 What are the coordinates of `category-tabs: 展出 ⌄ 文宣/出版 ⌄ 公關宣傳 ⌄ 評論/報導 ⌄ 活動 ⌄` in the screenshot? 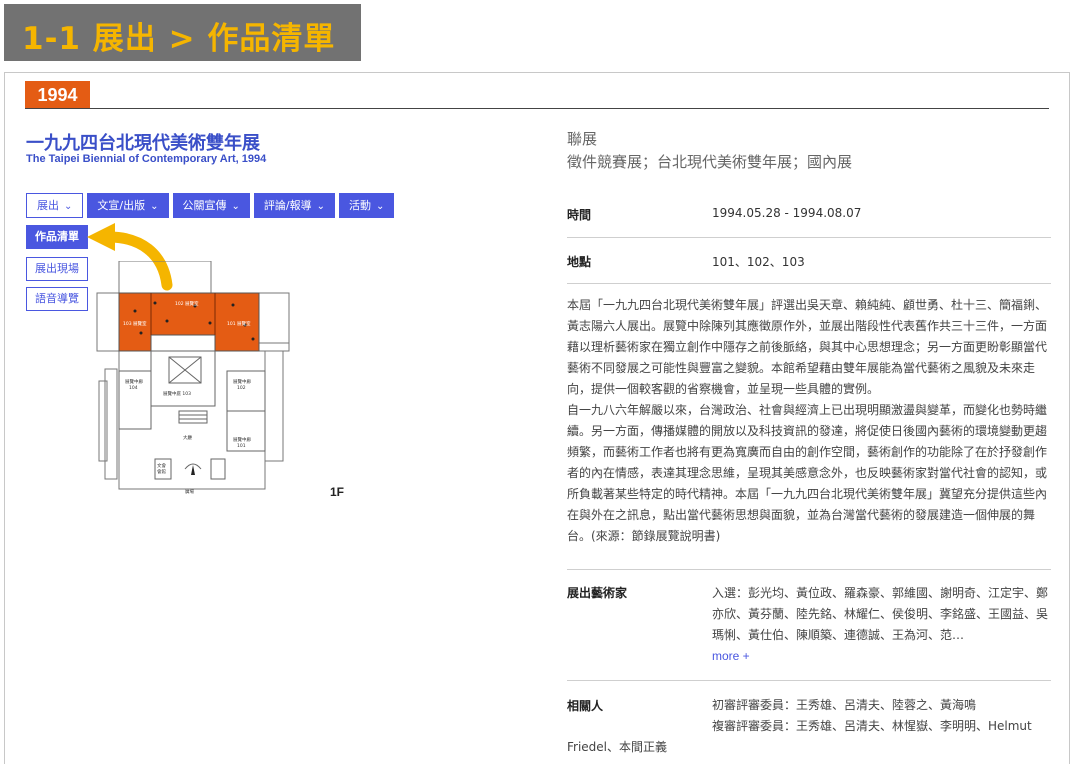 It's located at (210, 205).